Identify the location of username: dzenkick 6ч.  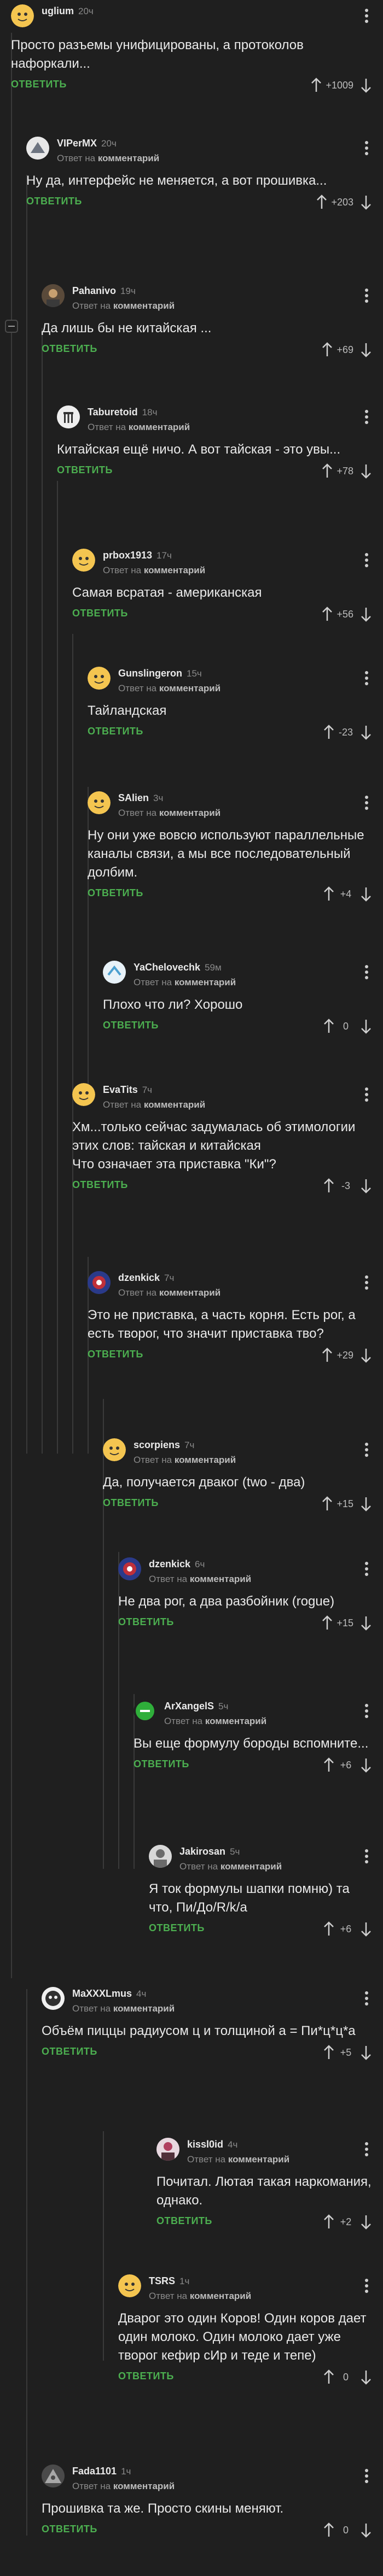
(177, 1564).